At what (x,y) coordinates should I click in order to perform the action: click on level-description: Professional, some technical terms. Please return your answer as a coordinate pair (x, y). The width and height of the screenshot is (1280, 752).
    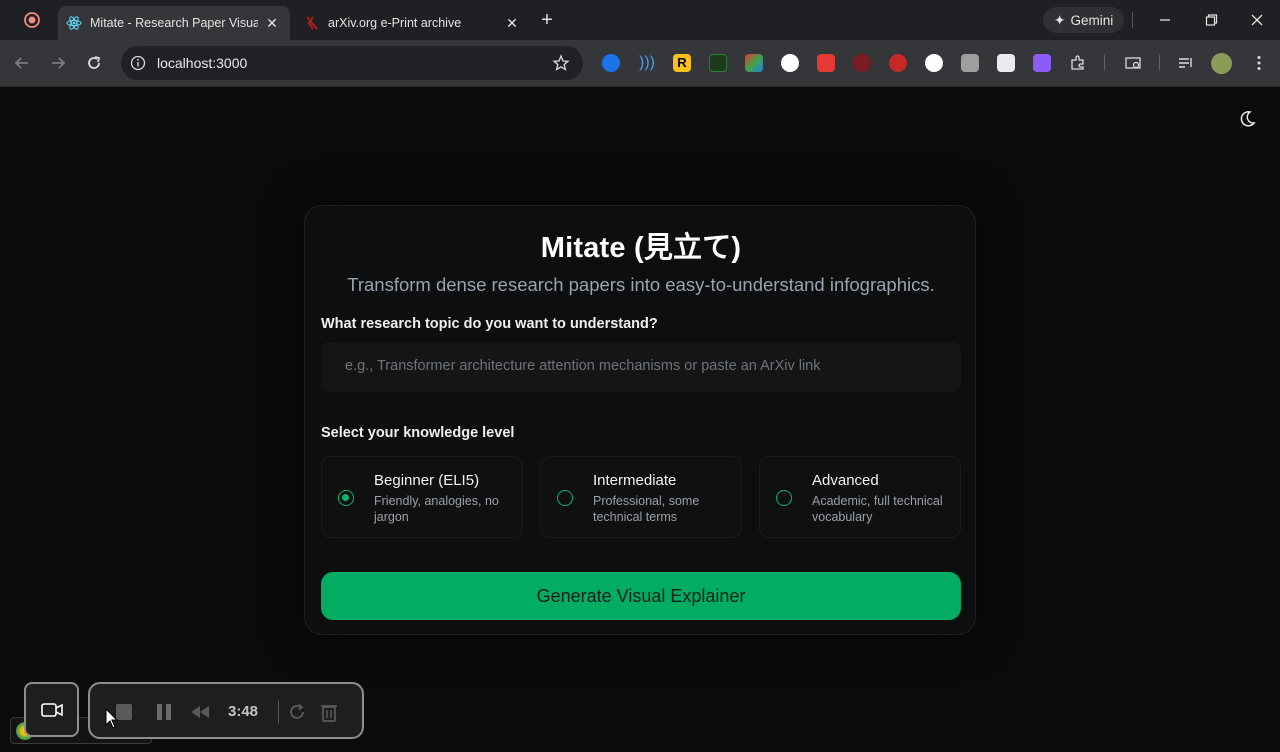
    Looking at the image, I should click on (646, 509).